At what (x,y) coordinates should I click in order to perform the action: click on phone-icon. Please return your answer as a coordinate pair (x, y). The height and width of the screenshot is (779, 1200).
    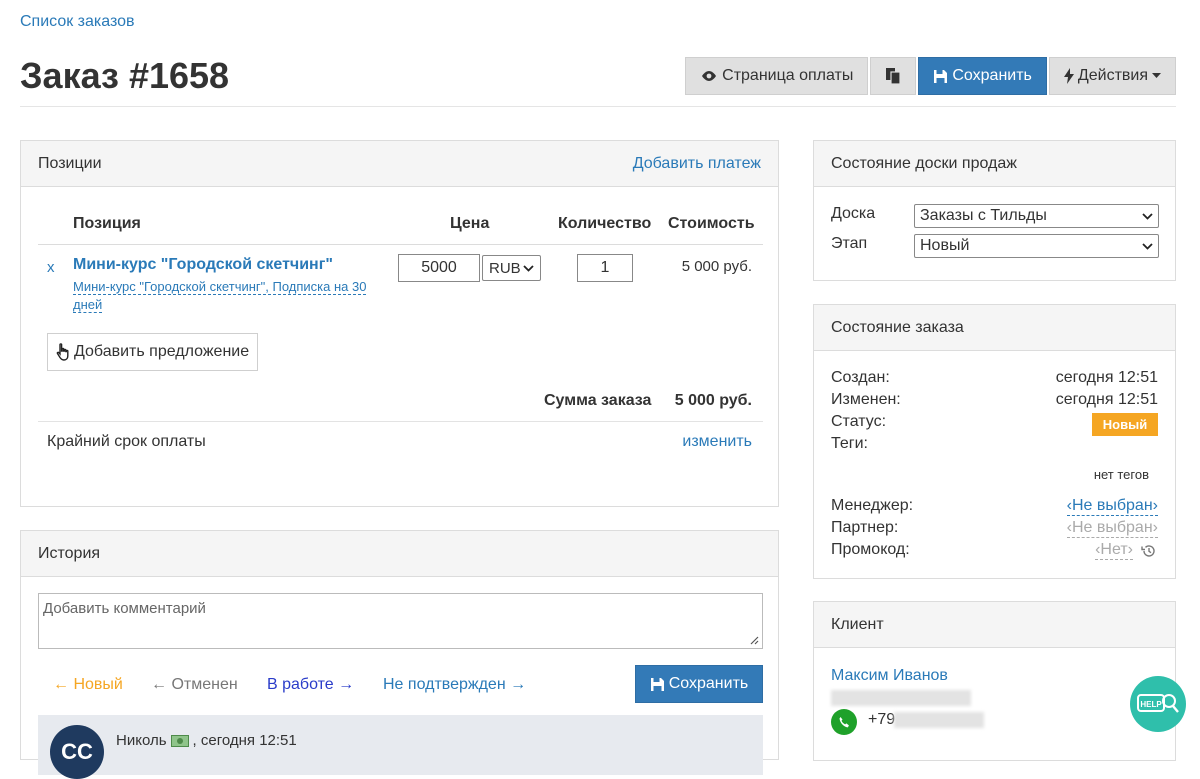
    Looking at the image, I should click on (844, 722).